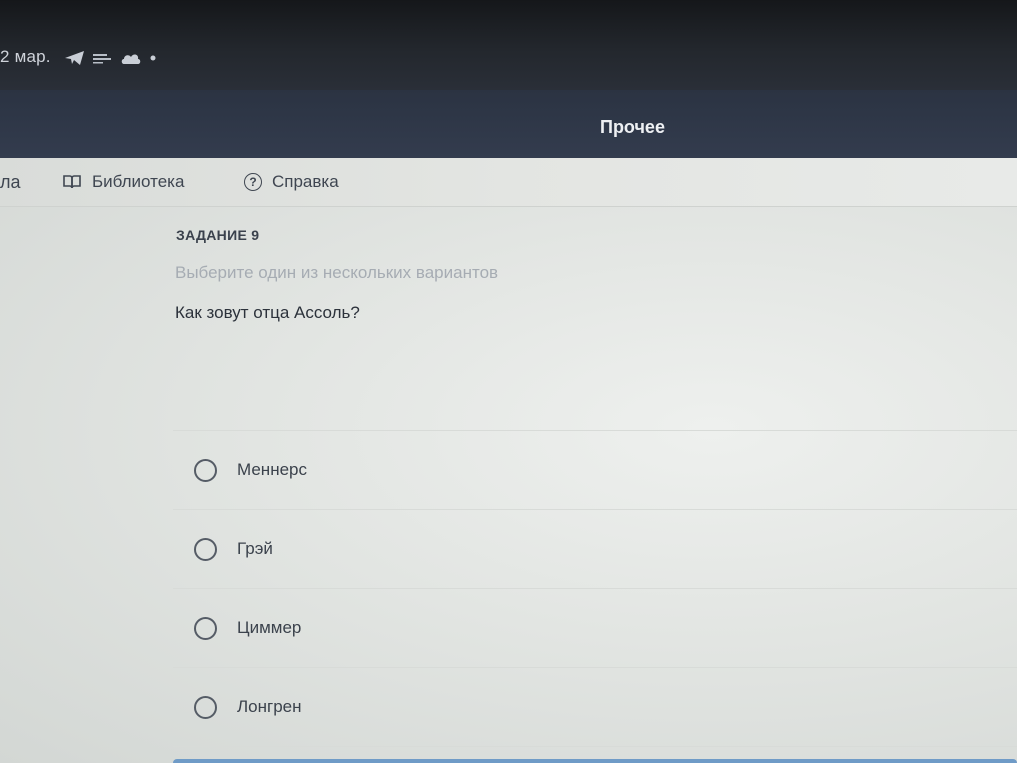 This screenshot has height=763, width=1017. Describe the element at coordinates (269, 706) in the screenshot. I see `answer-option-label: Лонгрен` at that location.